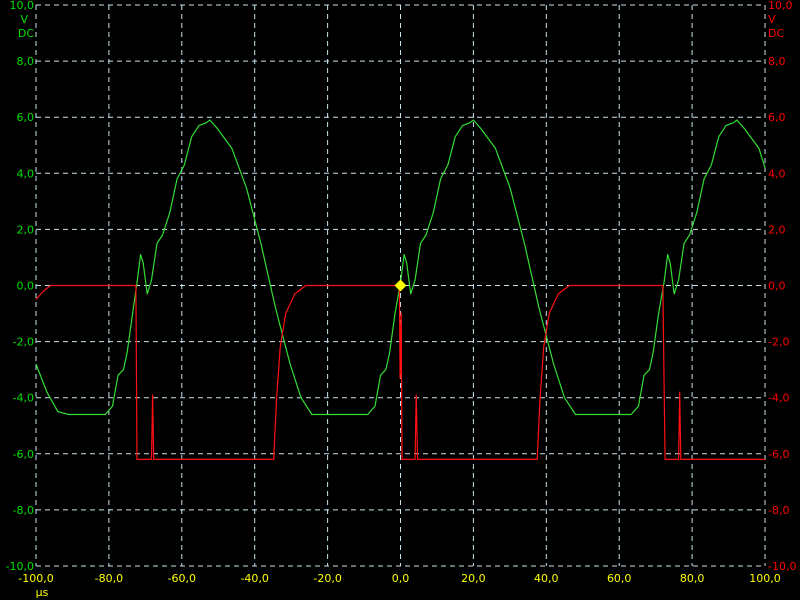 The image size is (800, 600). Describe the element at coordinates (546, 578) in the screenshot. I see `x-tick-label: 40,0` at that location.